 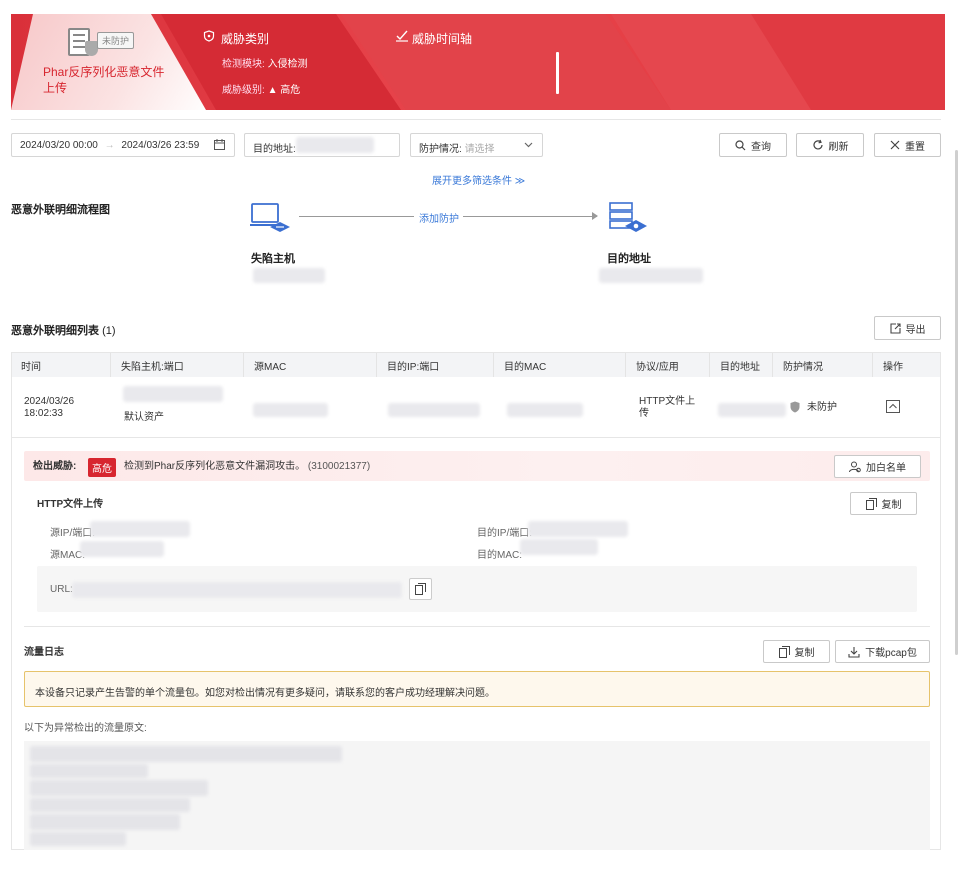 What do you see at coordinates (116, 40) in the screenshot?
I see `status-badge: 未防护` at bounding box center [116, 40].